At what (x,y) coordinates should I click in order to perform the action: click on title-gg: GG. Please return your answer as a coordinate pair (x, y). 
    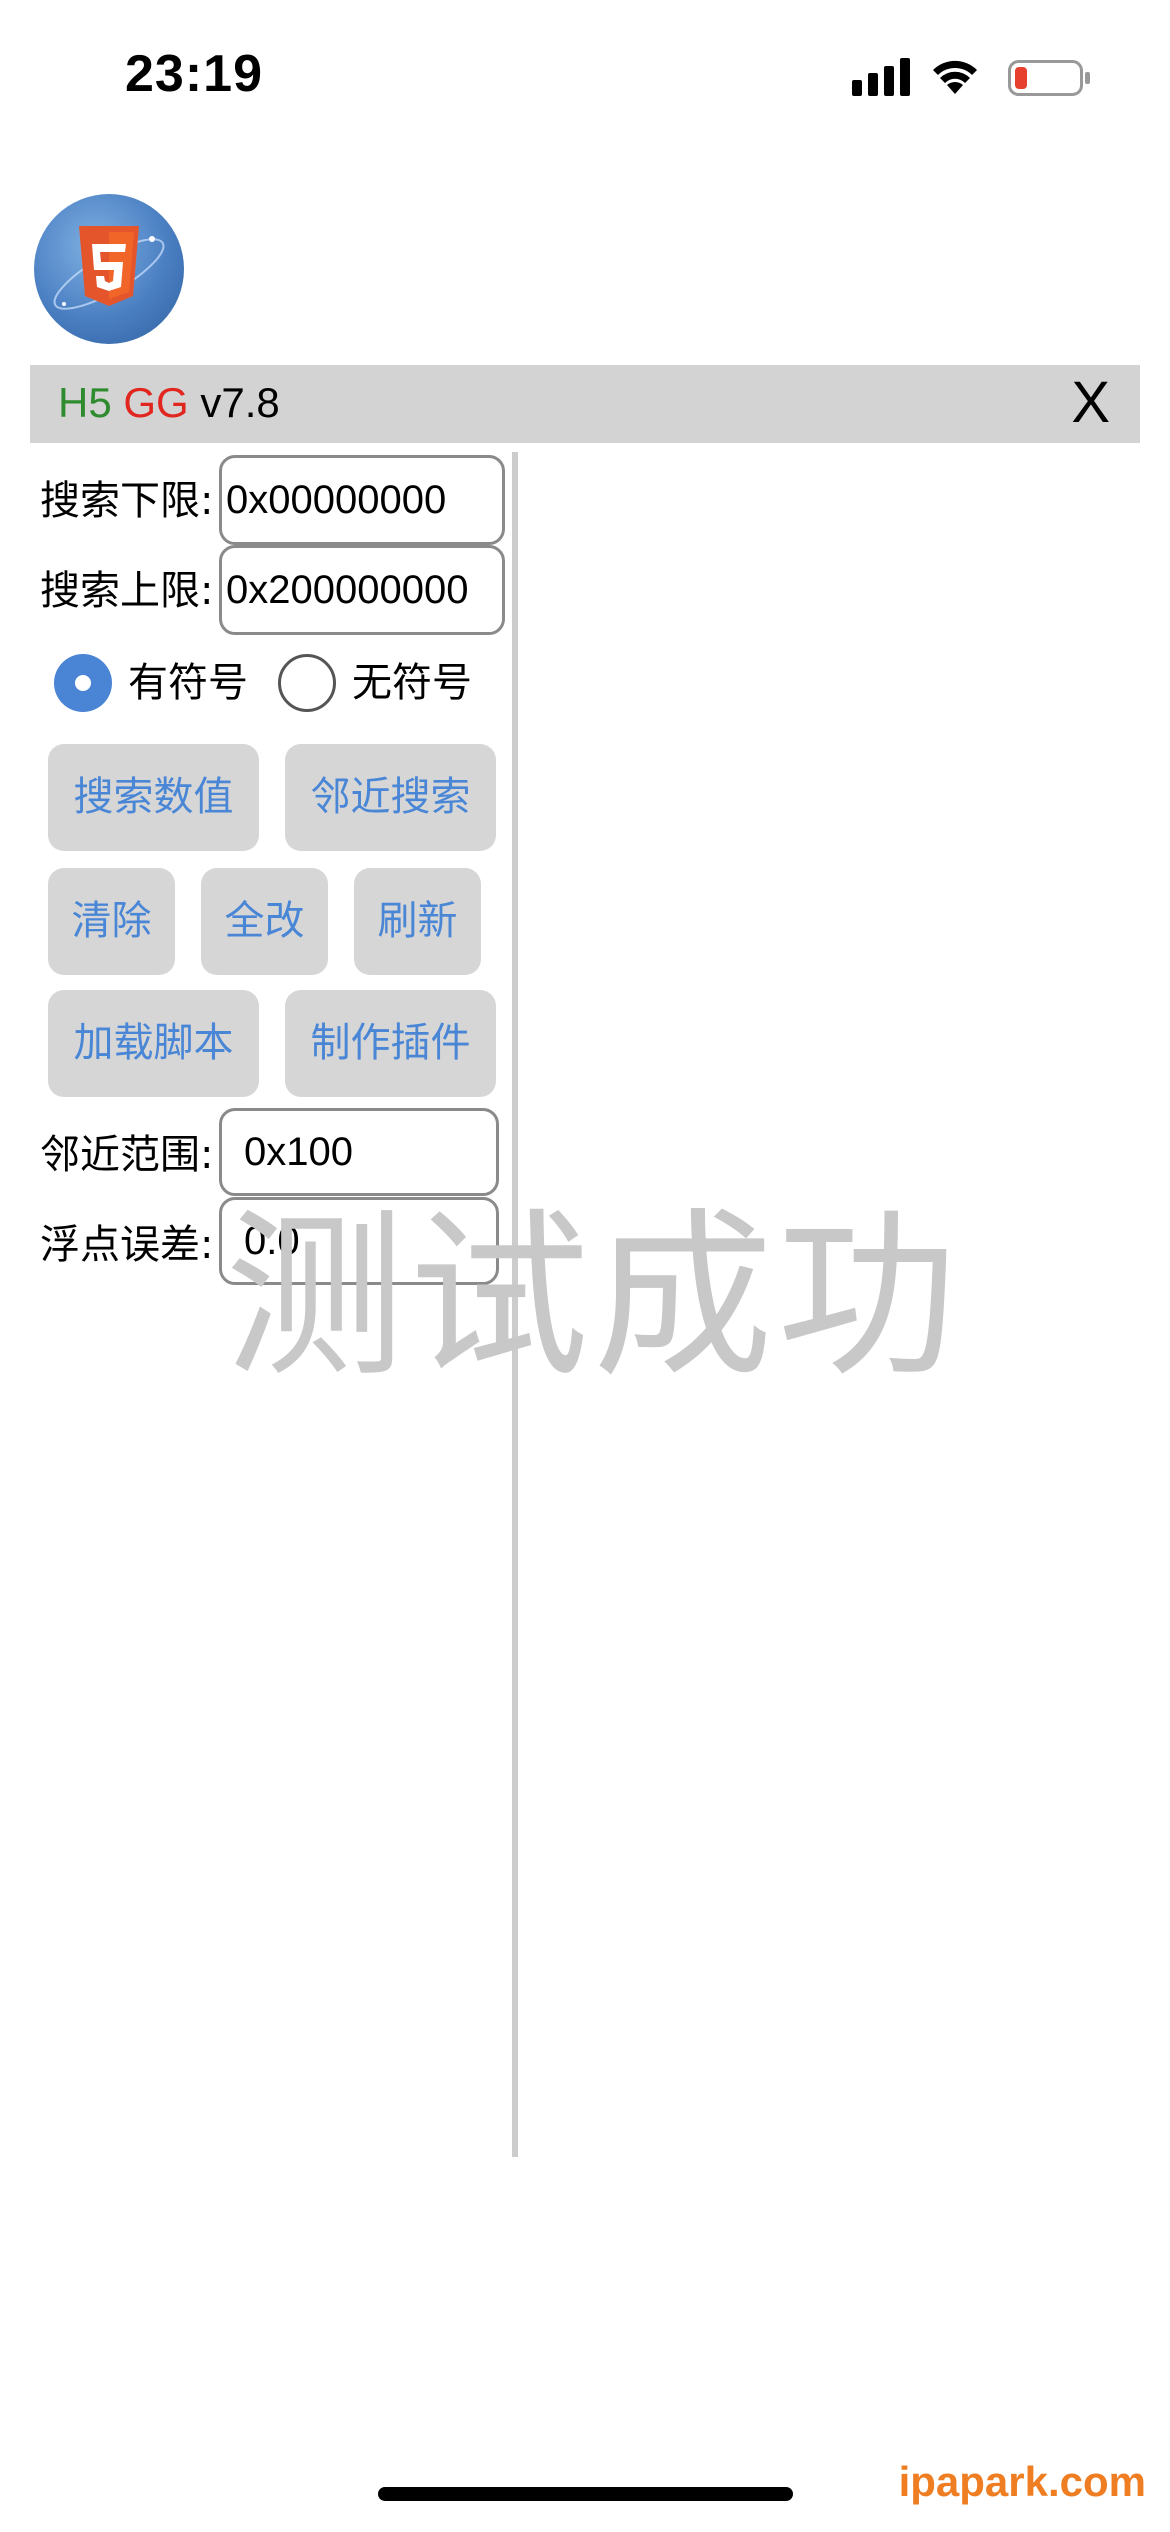
    Looking at the image, I should click on (156, 402).